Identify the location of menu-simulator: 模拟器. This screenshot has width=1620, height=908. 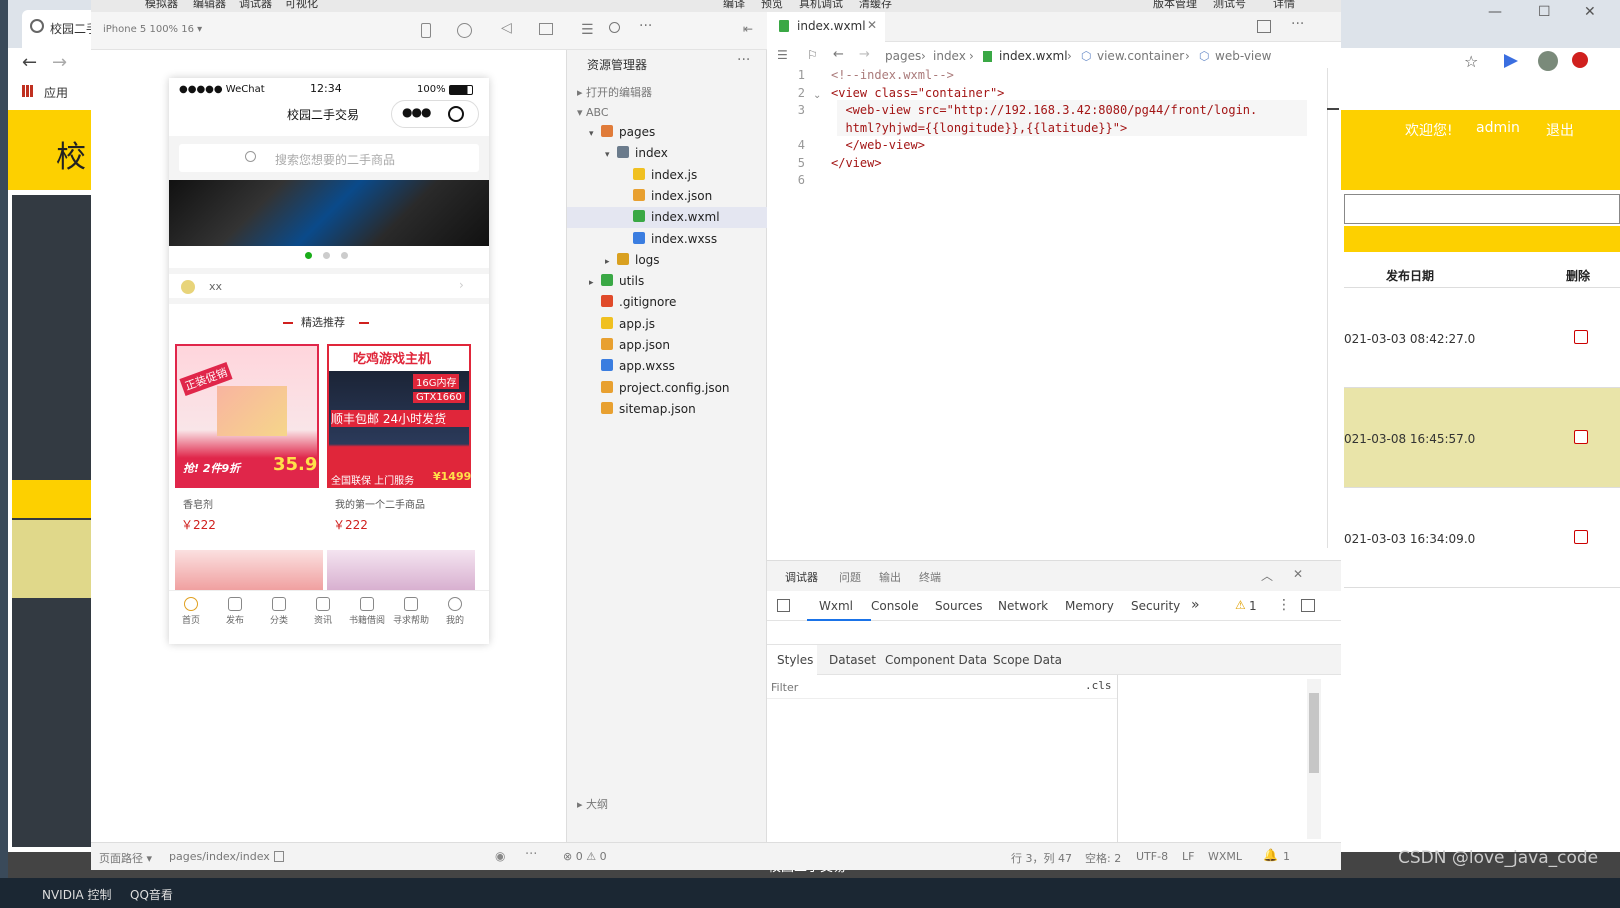
(161, 5).